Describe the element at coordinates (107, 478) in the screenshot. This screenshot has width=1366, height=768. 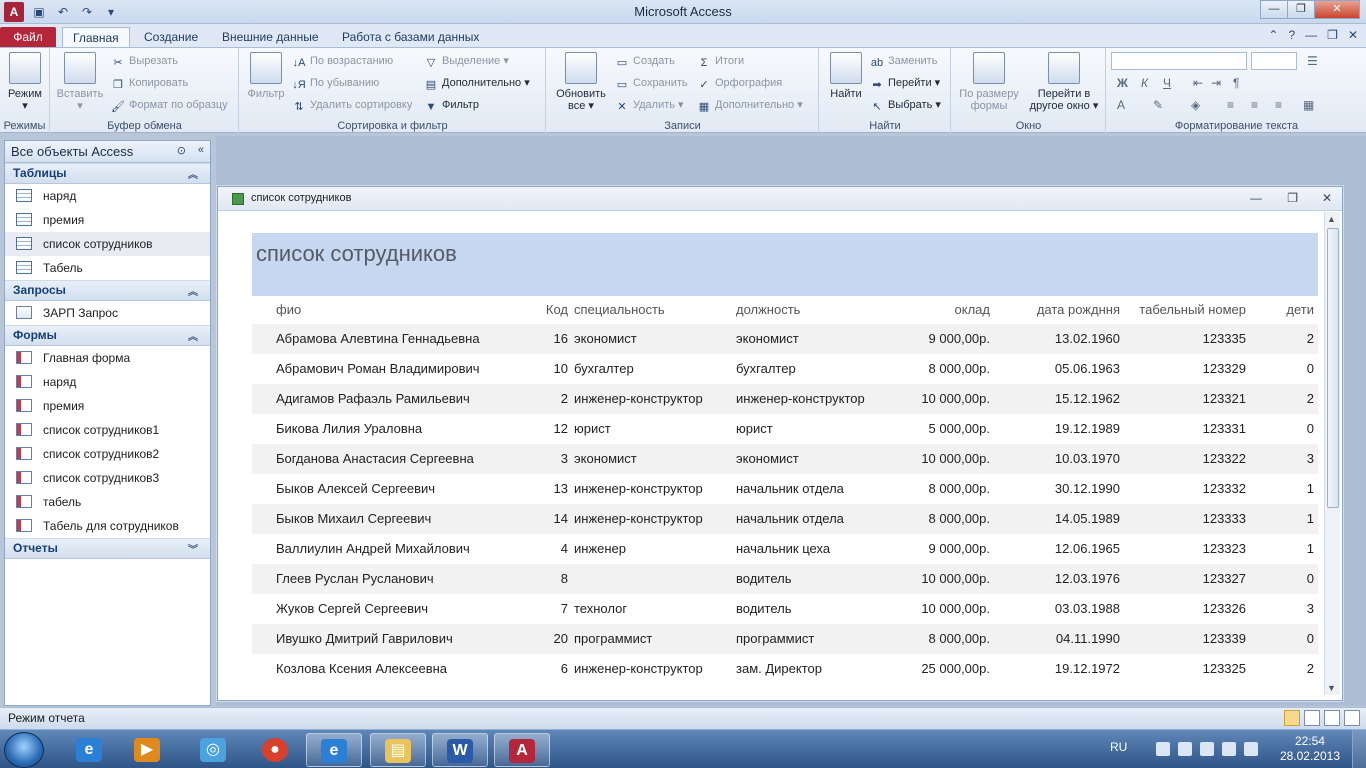
I see `nav-item: список сотрудников3` at that location.